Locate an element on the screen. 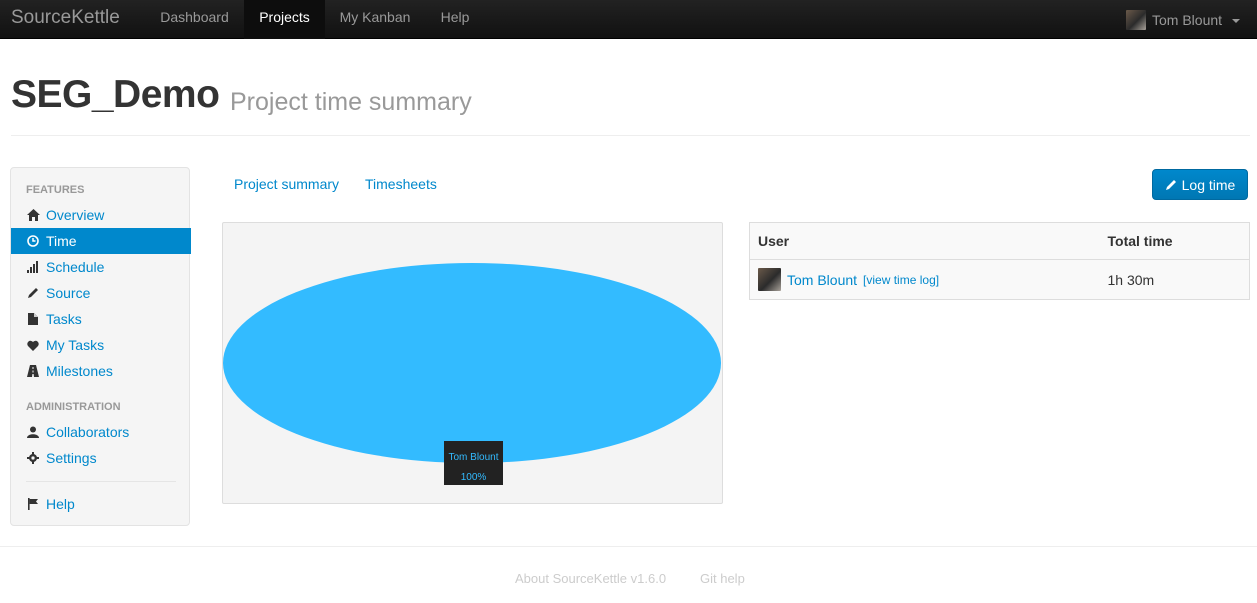 The height and width of the screenshot is (603, 1257). column-header-user: User is located at coordinates (924, 241).